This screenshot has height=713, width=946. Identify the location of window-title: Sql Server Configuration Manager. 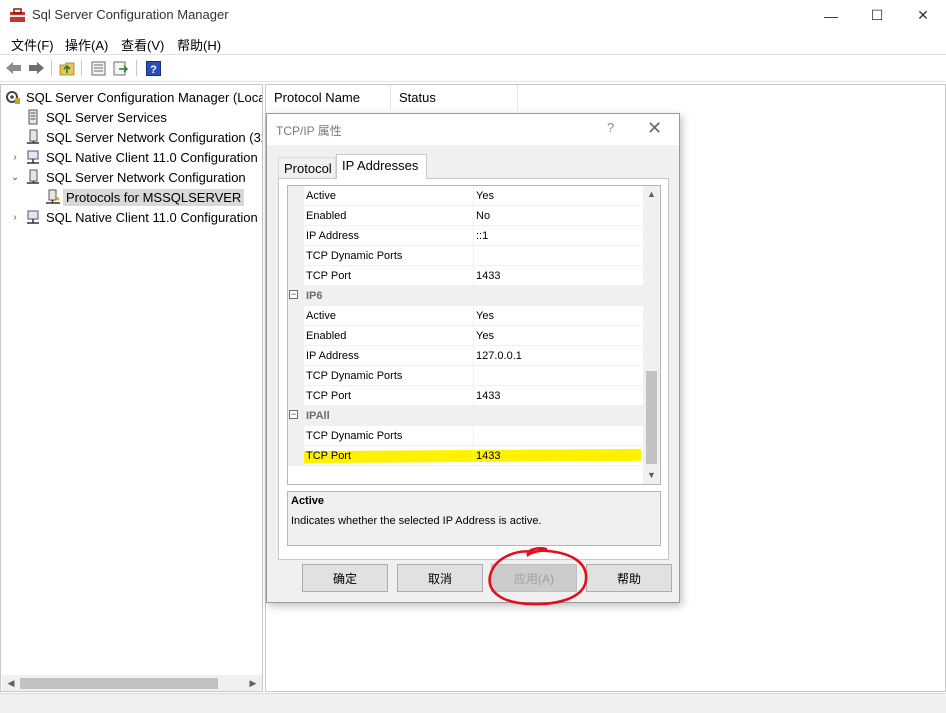
(130, 14).